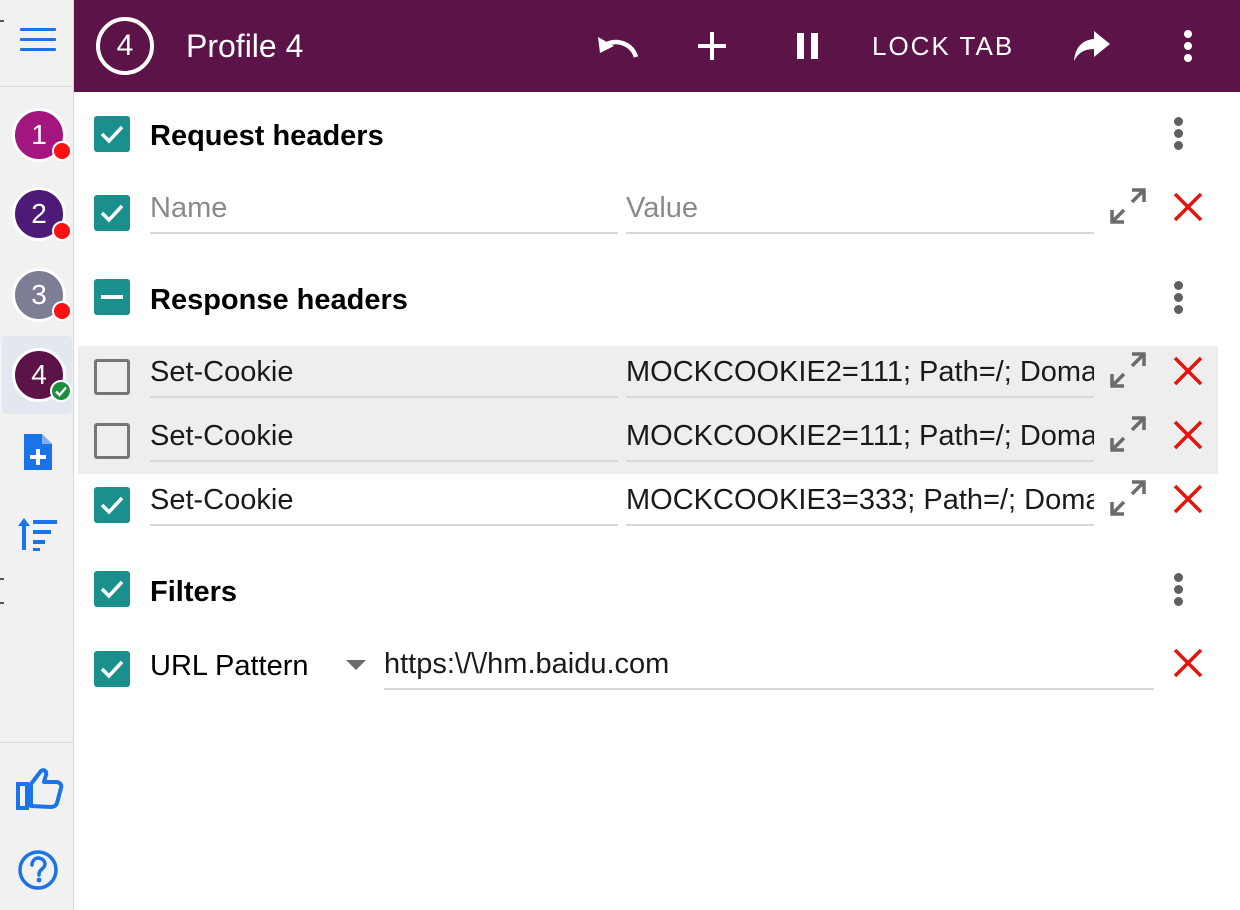 The image size is (1240, 910). Describe the element at coordinates (38, 40) in the screenshot. I see `menu-icon` at that location.